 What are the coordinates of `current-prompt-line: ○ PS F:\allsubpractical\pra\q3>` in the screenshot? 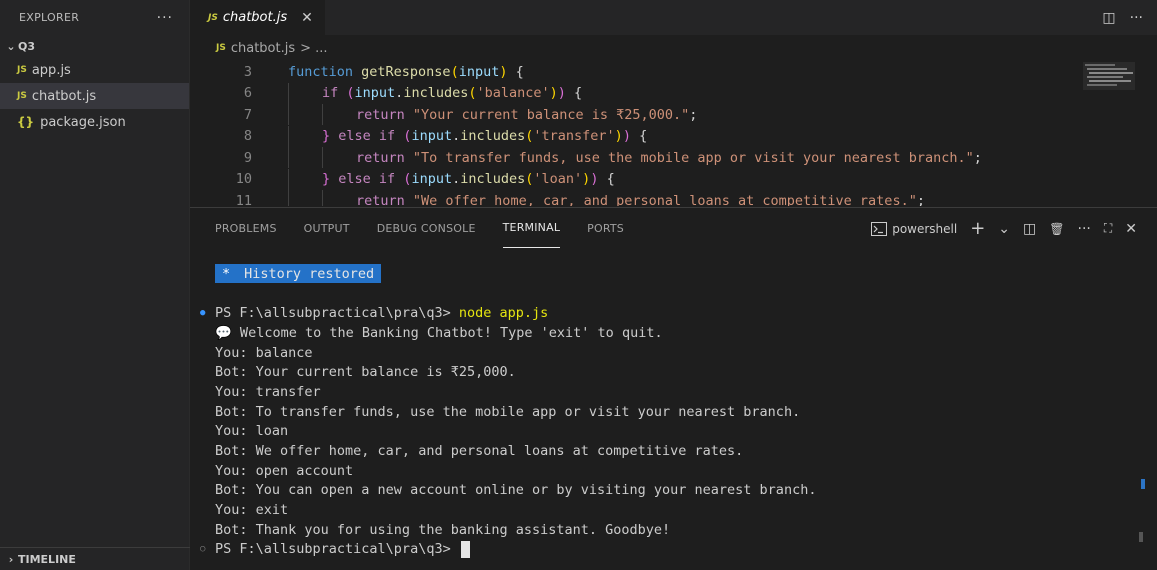 It's located at (673, 550).